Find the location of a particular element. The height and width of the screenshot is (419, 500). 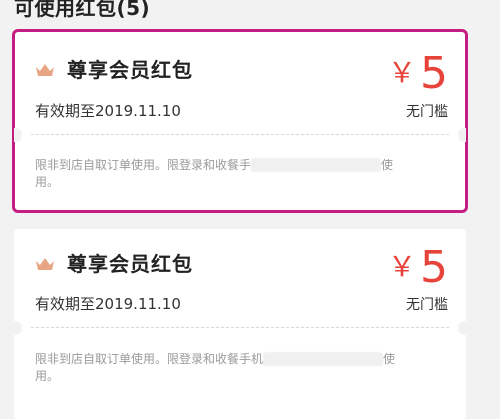

rule-text-start: 限非到店自取订单使用。限登录和收餐手 is located at coordinates (143, 165).